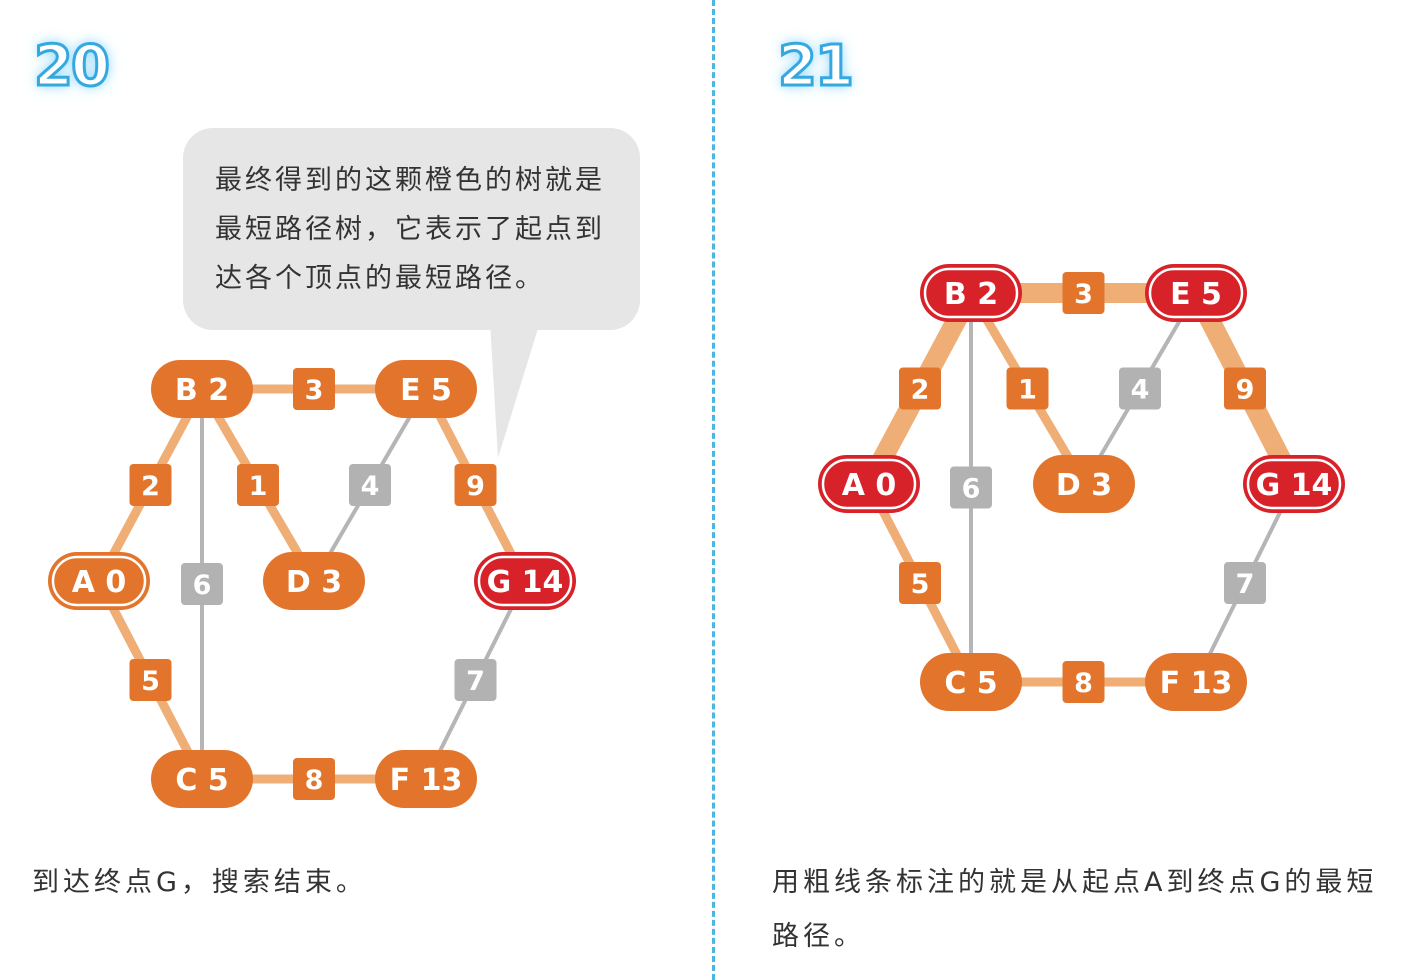 This screenshot has height=980, width=1424. I want to click on right-node-A: A 0, so click(869, 484).